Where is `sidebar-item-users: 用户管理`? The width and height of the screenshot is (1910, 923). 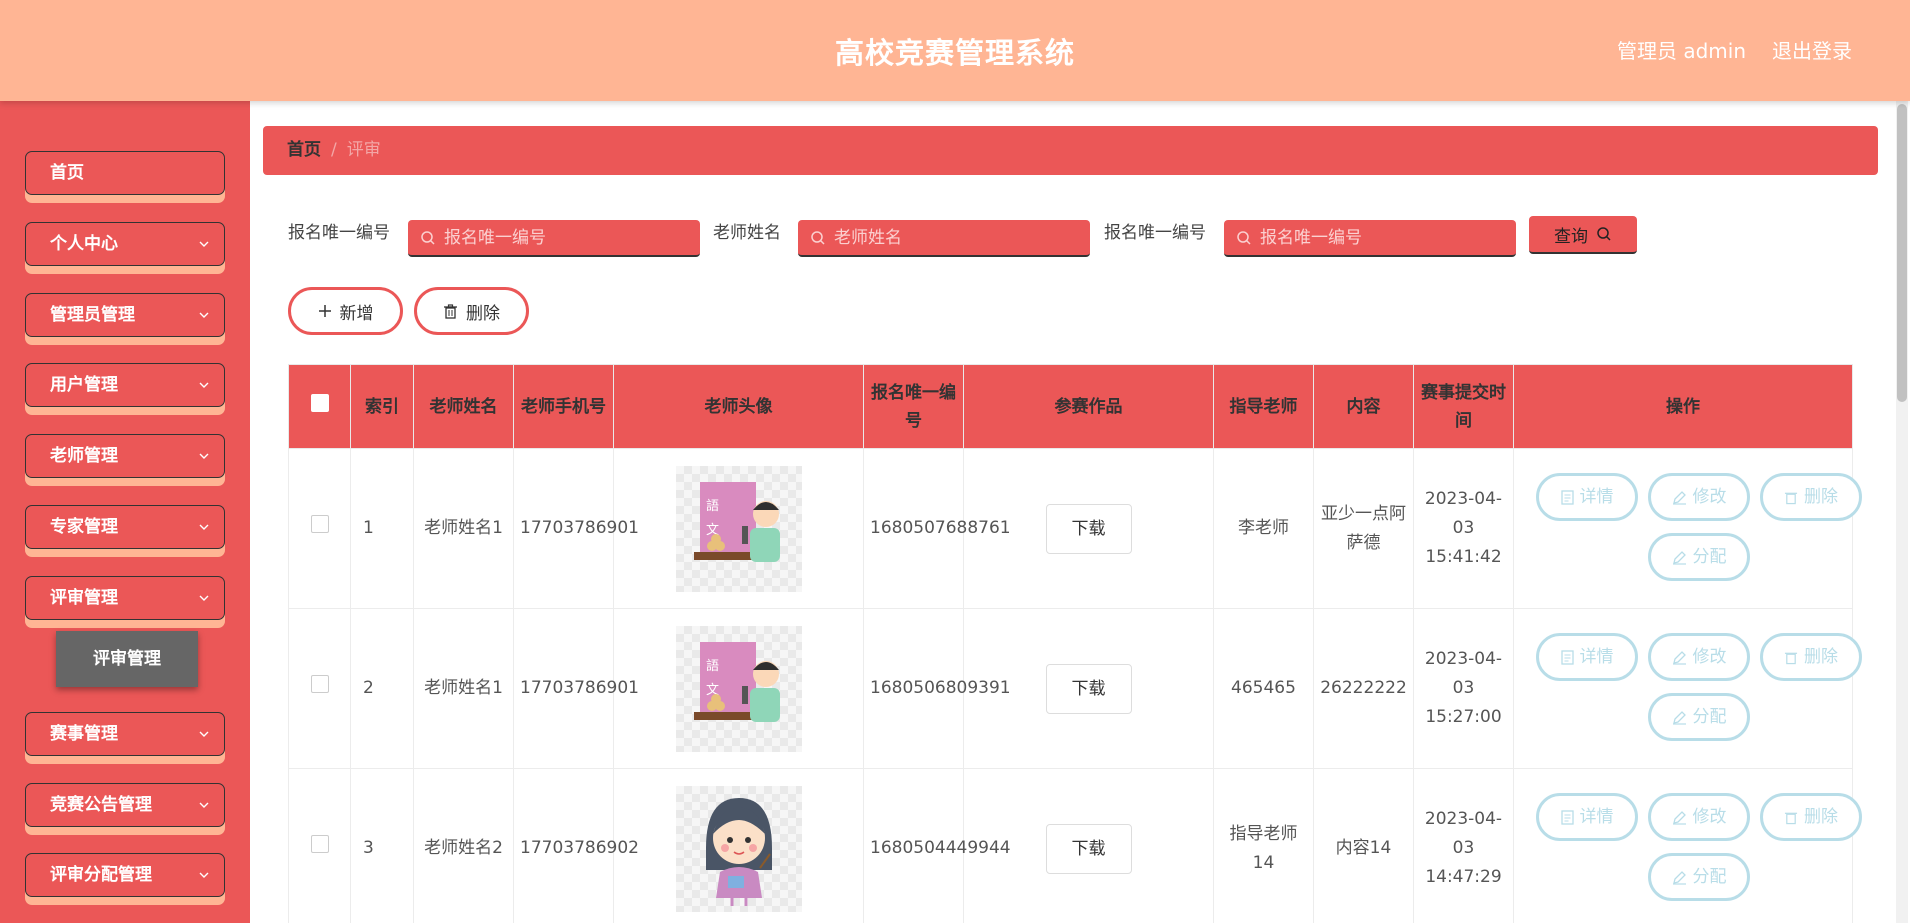
sidebar-item-users: 用户管理 is located at coordinates (125, 385).